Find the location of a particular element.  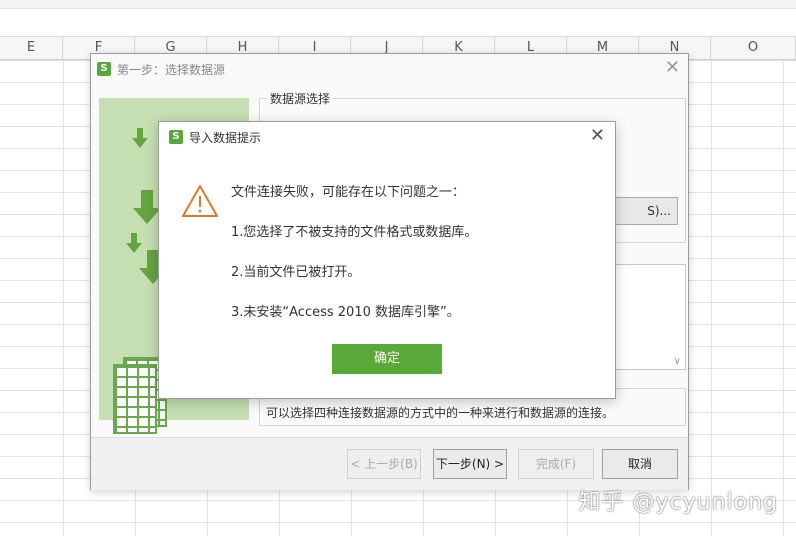

next-button: 下一步(N) > is located at coordinates (470, 464).